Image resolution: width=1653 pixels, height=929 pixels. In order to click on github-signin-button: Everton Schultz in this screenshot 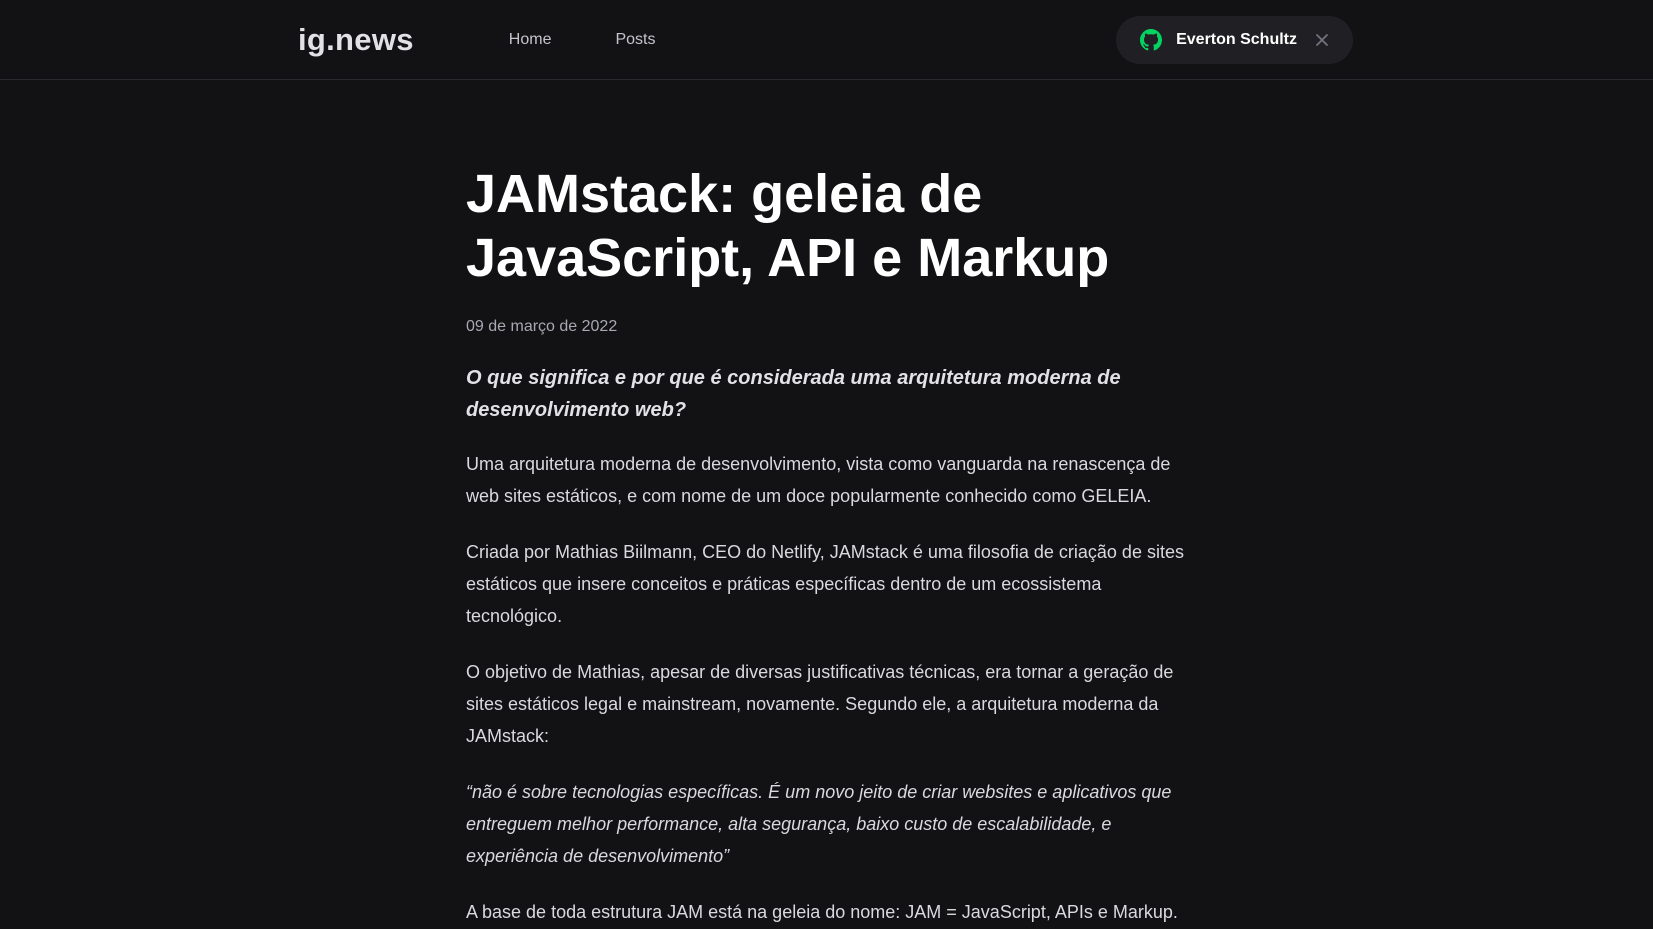, I will do `click(1234, 40)`.